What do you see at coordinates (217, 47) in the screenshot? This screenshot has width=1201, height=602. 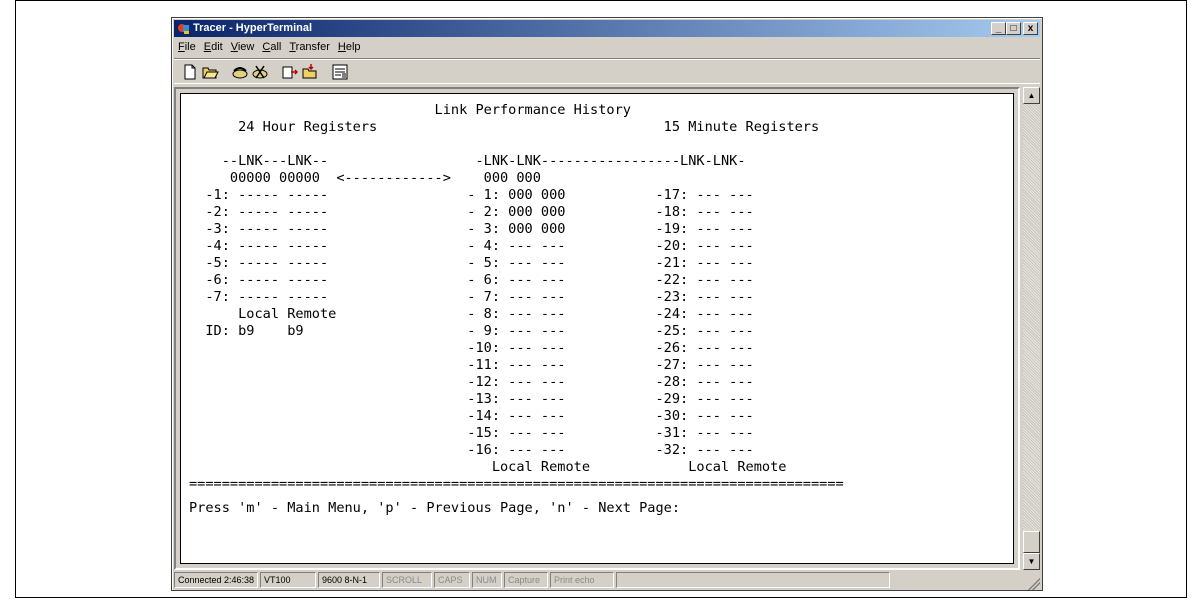 I see `menu-edit-label: dit` at bounding box center [217, 47].